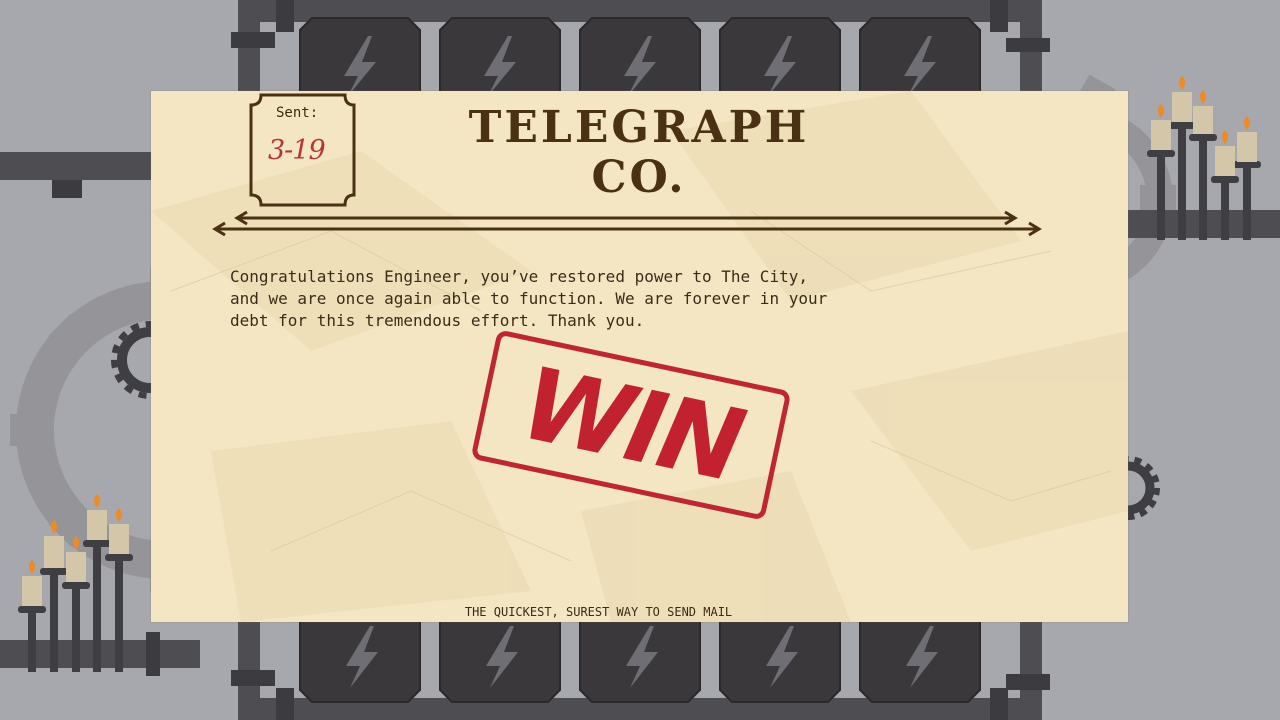  Describe the element at coordinates (639, 177) in the screenshot. I see `title-line-2: CO.` at that location.